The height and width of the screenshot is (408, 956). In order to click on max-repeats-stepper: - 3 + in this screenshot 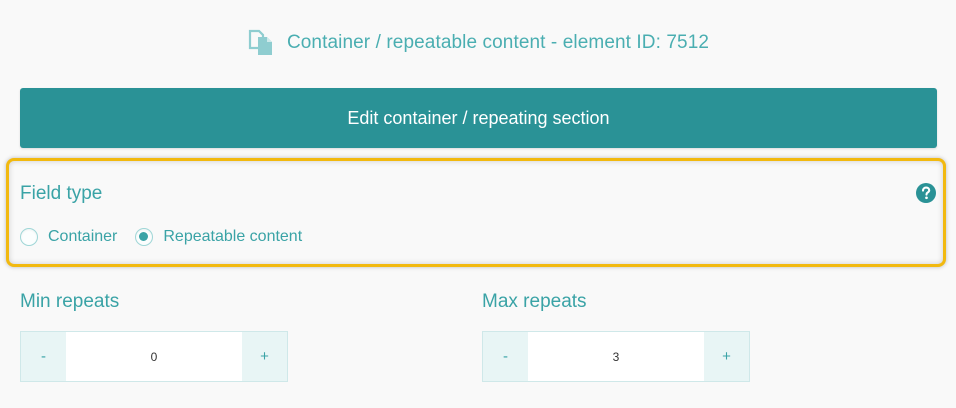, I will do `click(616, 356)`.